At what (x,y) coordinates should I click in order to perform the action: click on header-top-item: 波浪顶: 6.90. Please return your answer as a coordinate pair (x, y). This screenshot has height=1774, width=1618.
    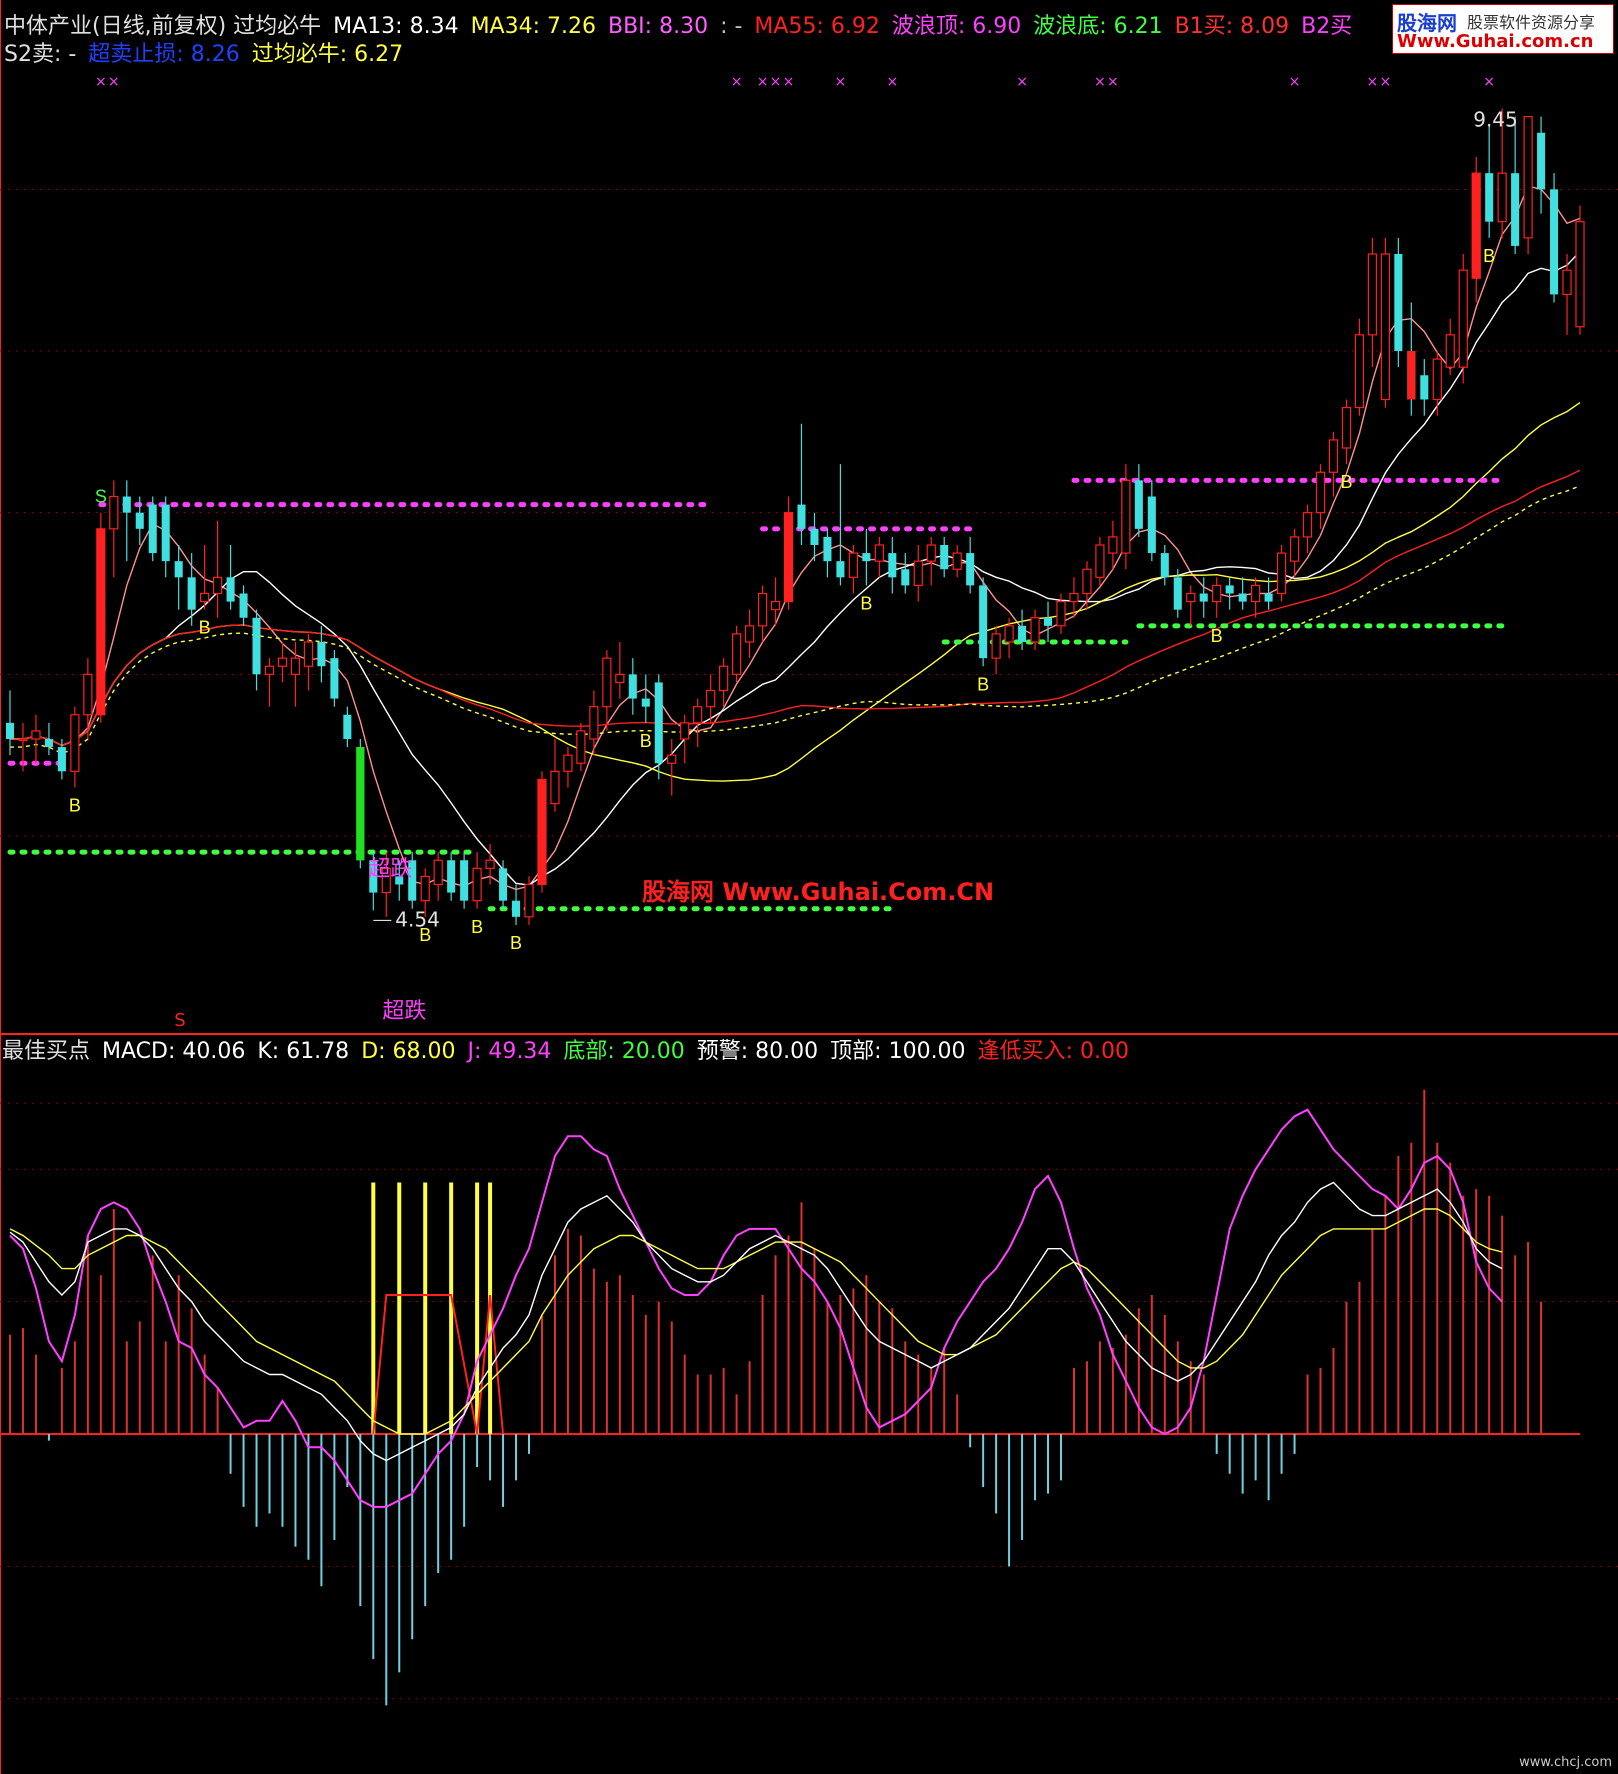
    Looking at the image, I should click on (956, 26).